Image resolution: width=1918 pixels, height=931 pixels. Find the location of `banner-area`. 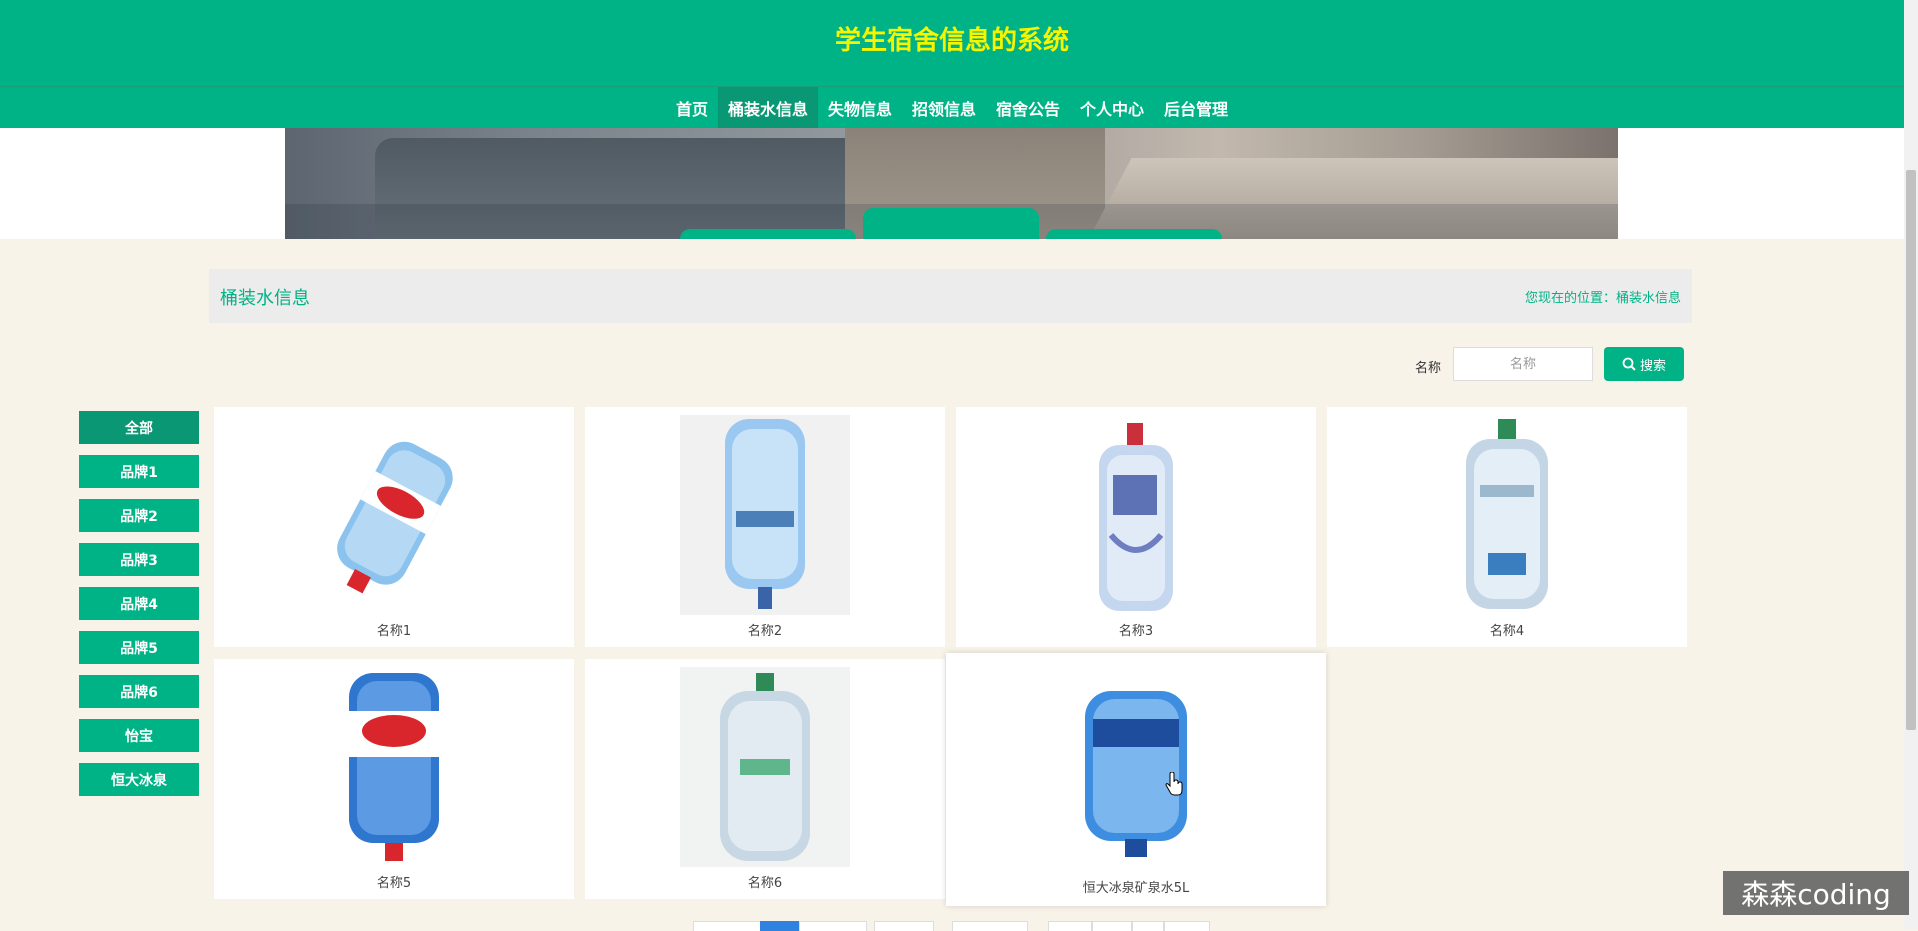

banner-area is located at coordinates (952, 183).